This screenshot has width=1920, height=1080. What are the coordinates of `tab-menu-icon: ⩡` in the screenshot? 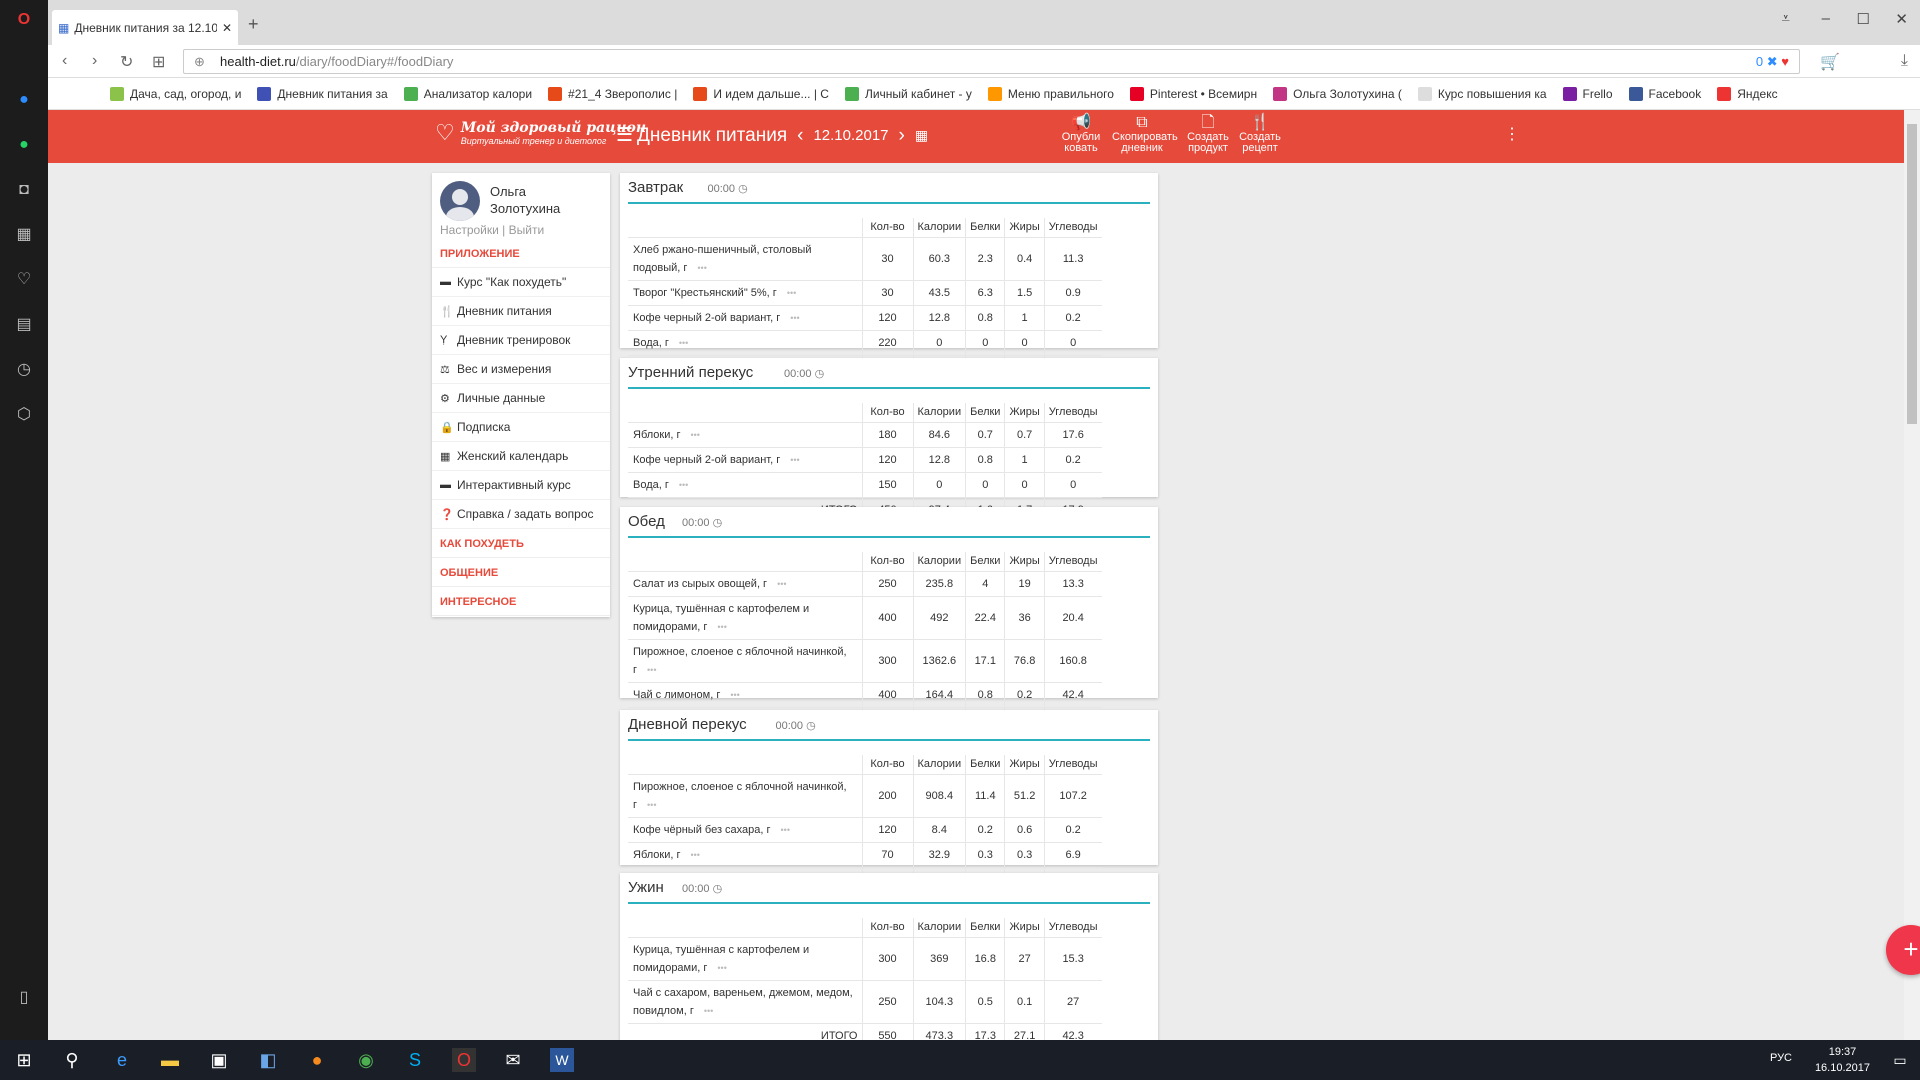 It's located at (1786, 18).